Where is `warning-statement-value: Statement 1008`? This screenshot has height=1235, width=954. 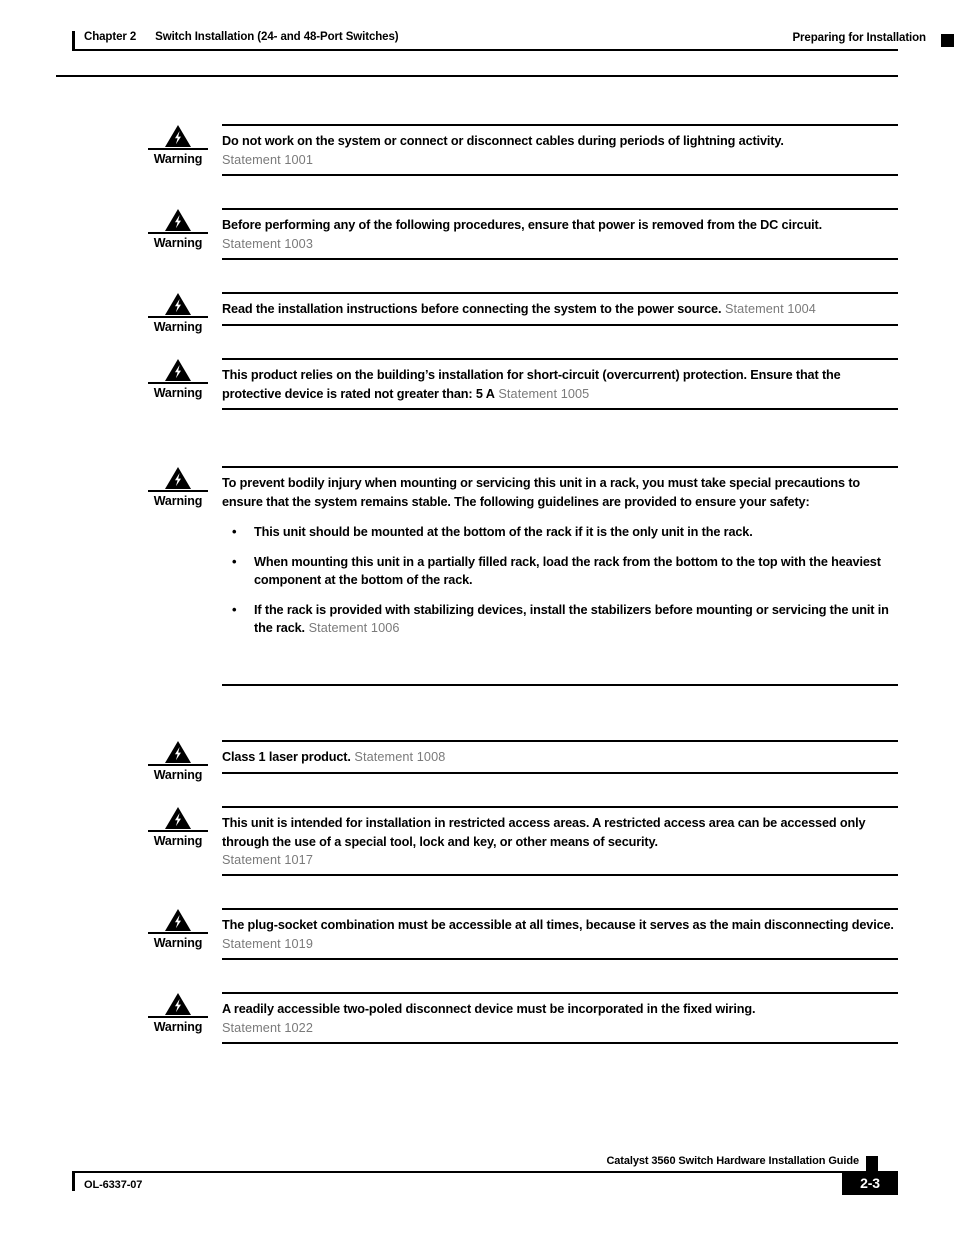 warning-statement-value: Statement 1008 is located at coordinates (400, 757).